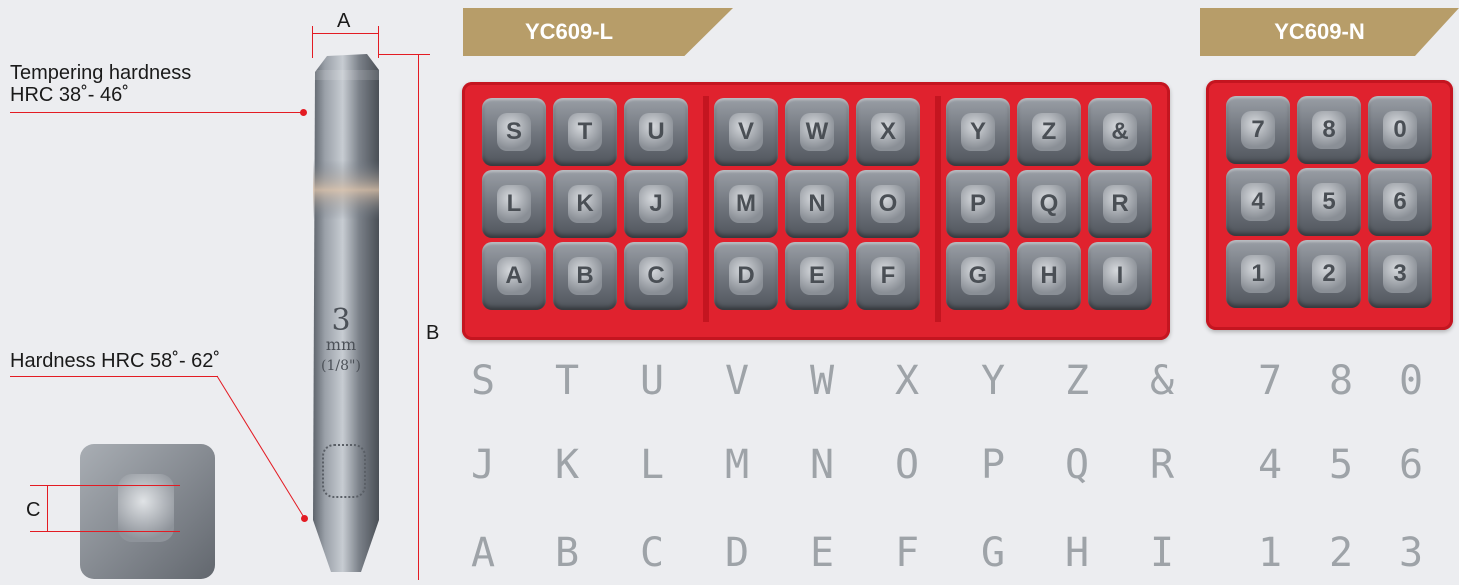 The image size is (1459, 585). I want to click on stamp-size: 3, so click(341, 320).